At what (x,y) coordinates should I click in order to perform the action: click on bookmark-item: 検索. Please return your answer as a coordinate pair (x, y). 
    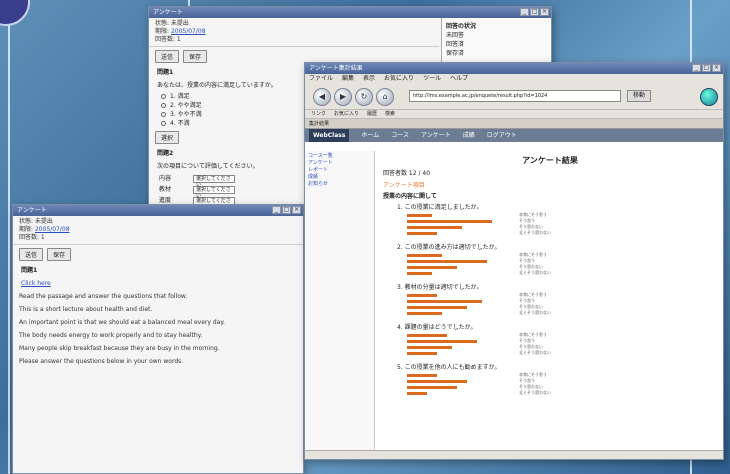
    Looking at the image, I should click on (390, 114).